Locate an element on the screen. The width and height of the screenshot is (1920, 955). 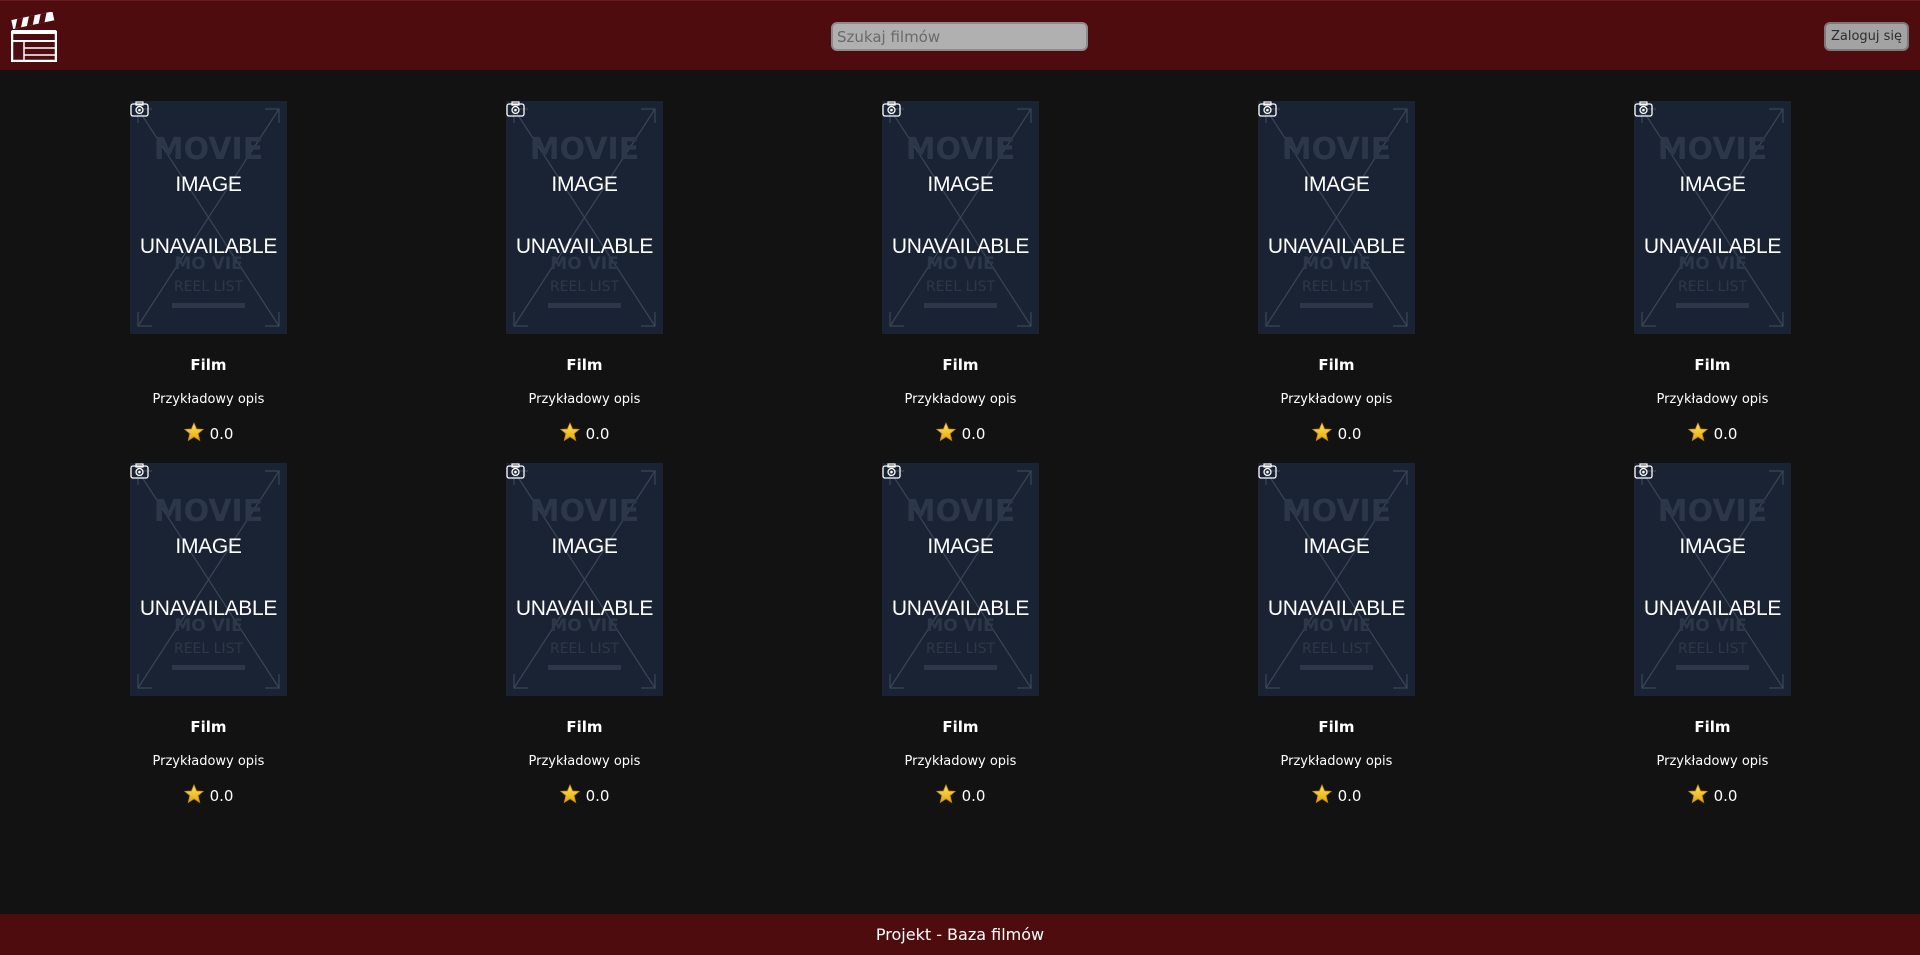
clapperboard-icon is located at coordinates (34, 37).